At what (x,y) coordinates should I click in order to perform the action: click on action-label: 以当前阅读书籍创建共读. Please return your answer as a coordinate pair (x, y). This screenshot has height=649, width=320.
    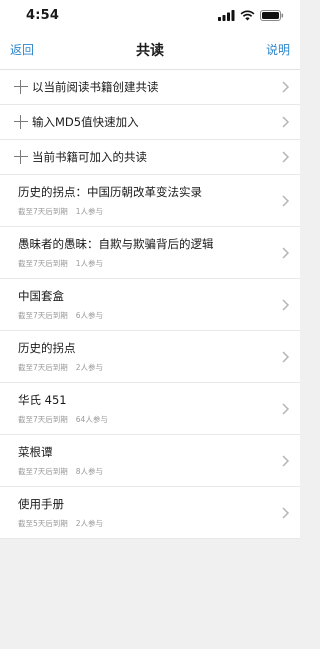
    Looking at the image, I should click on (95, 87).